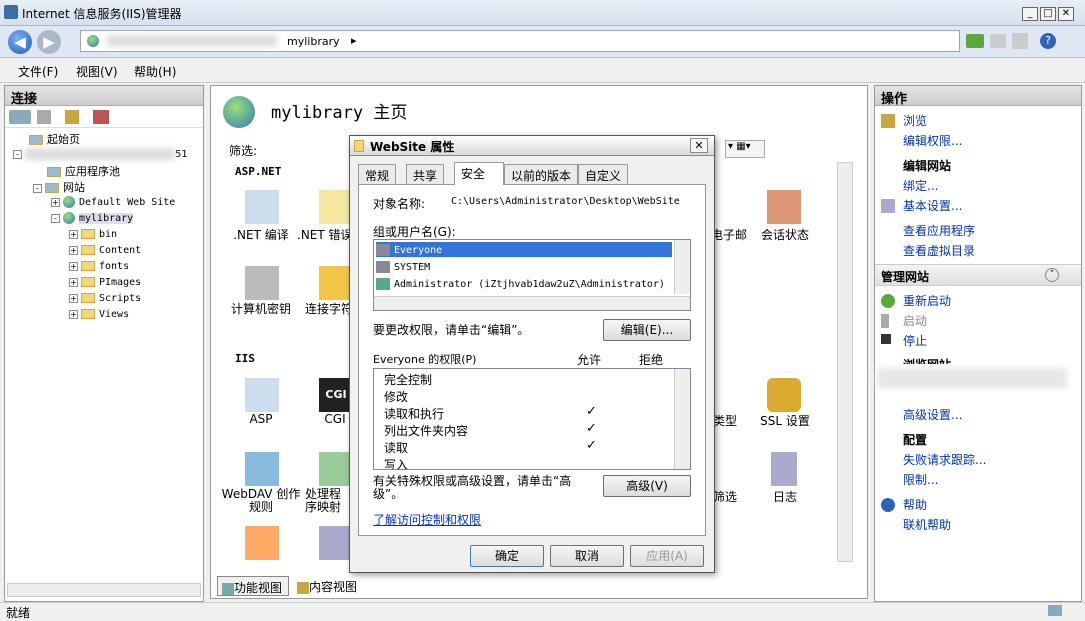 Image resolution: width=1085 pixels, height=621 pixels. What do you see at coordinates (1020, 41) in the screenshot?
I see `home-icon` at bounding box center [1020, 41].